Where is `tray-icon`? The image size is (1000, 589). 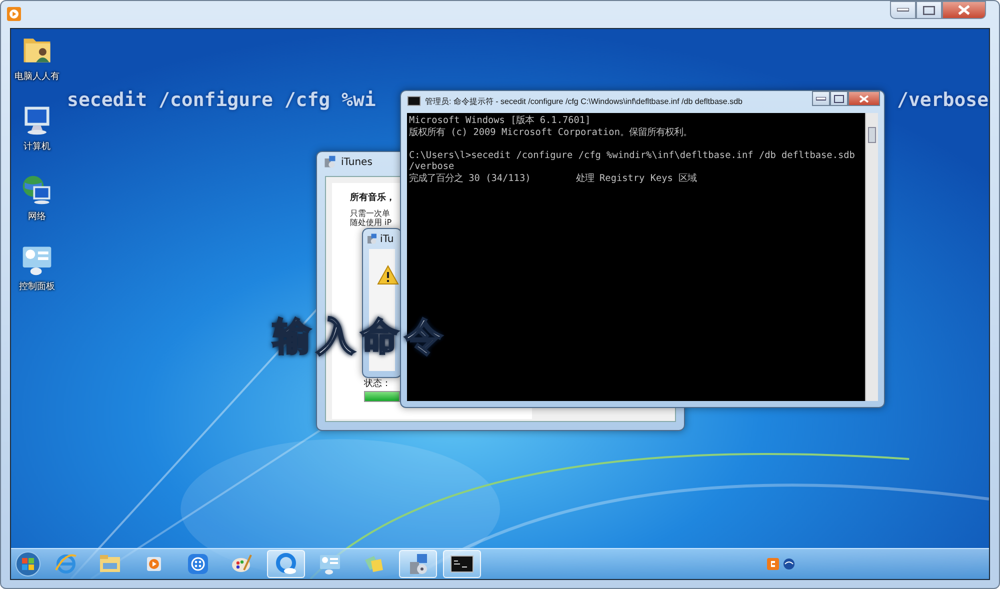 tray-icon is located at coordinates (789, 564).